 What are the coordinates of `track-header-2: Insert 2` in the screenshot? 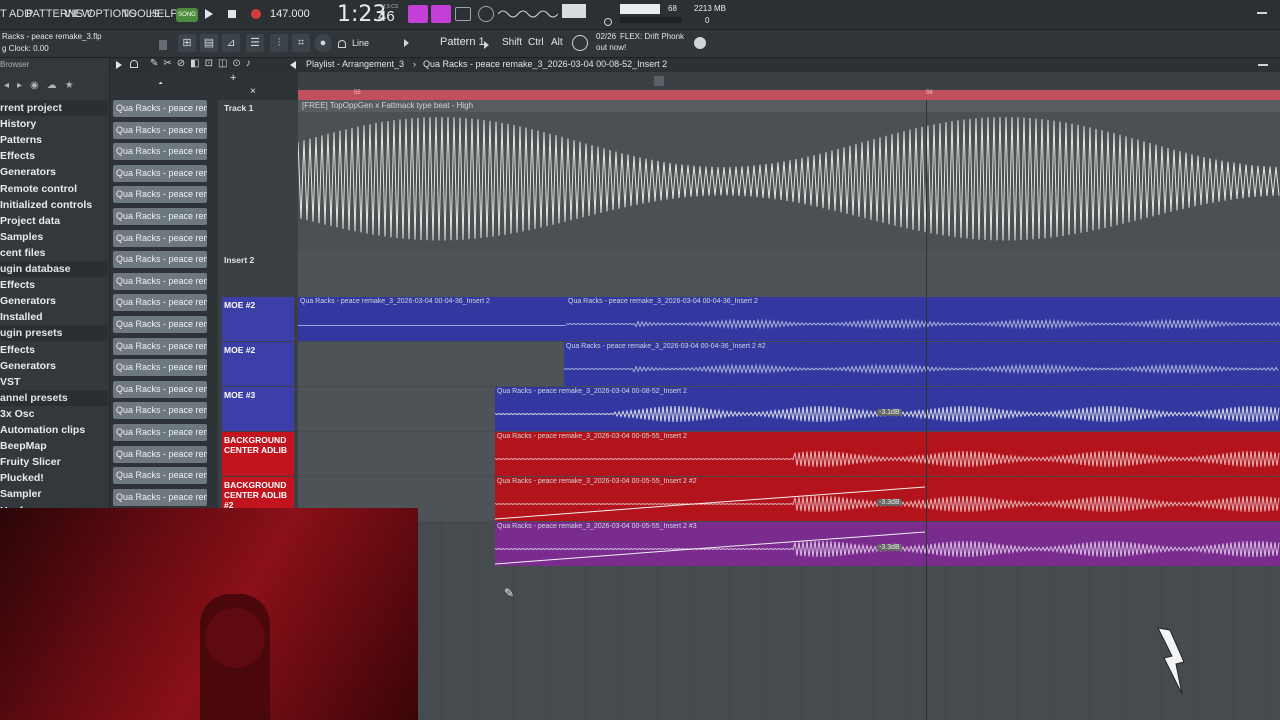 It's located at (258, 274).